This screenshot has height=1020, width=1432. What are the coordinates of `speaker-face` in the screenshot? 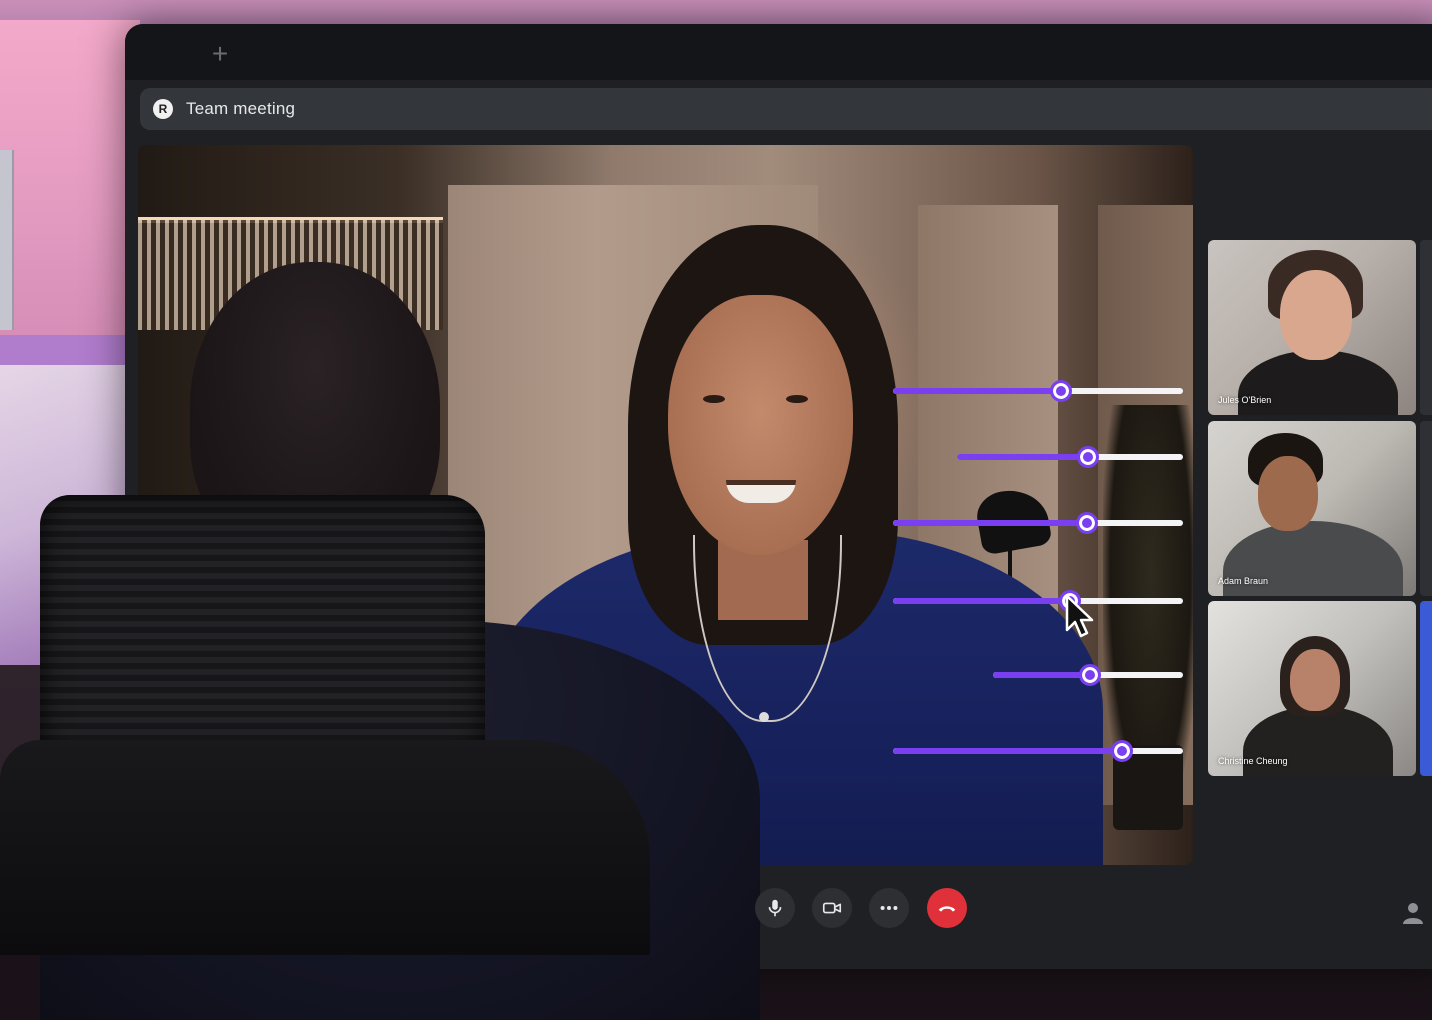 It's located at (760, 425).